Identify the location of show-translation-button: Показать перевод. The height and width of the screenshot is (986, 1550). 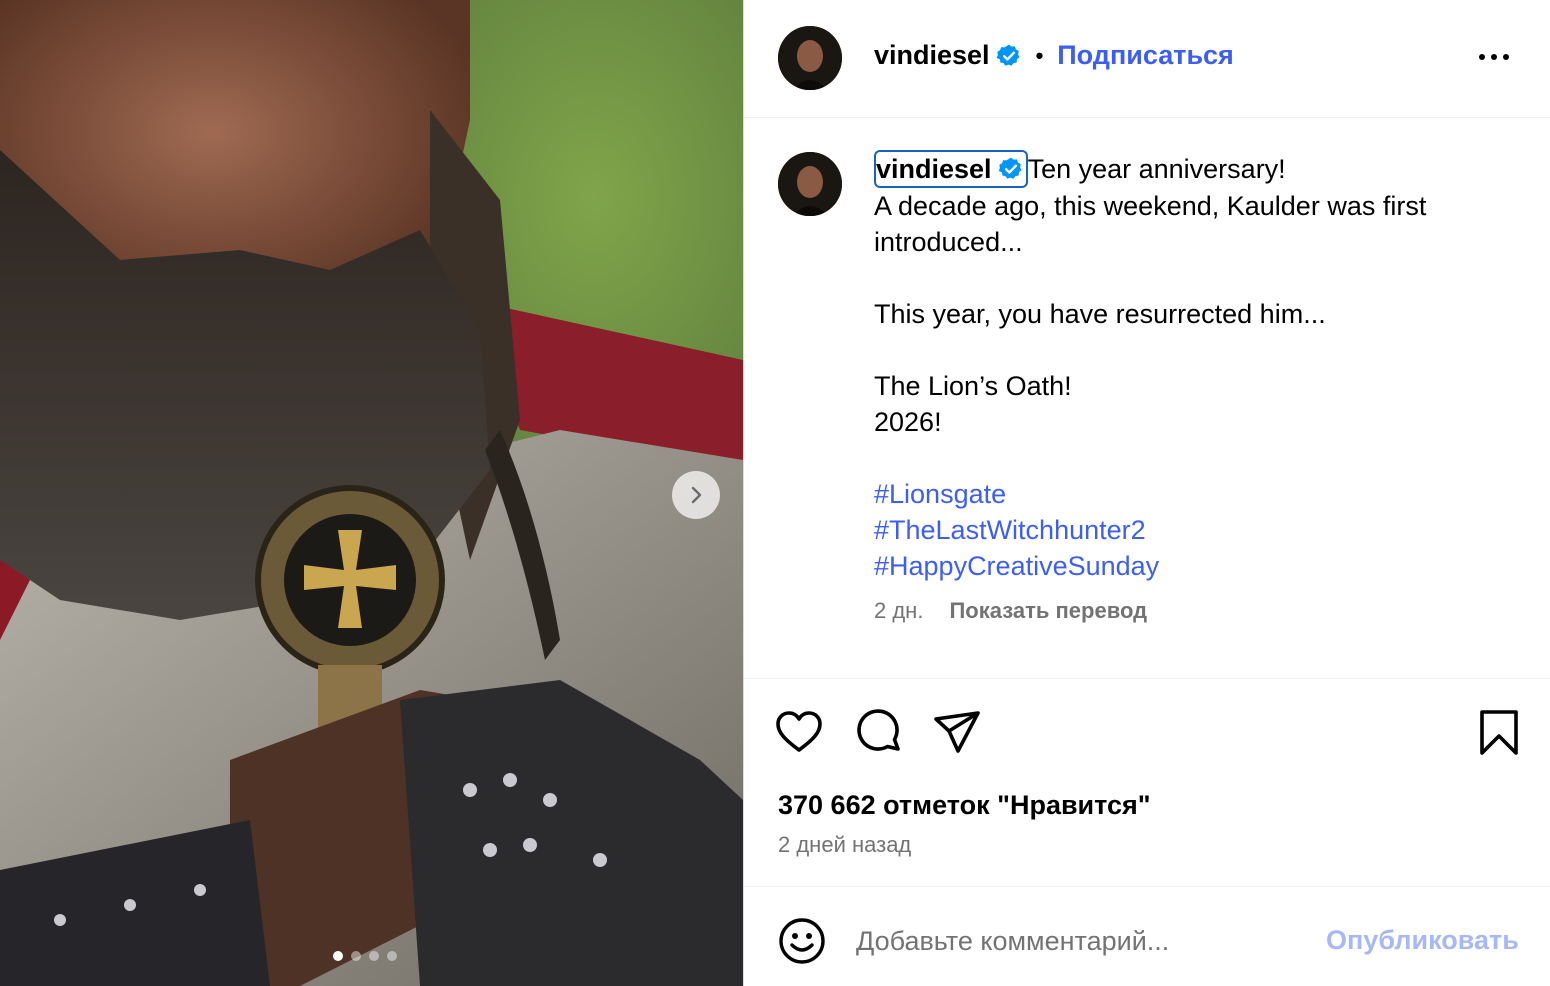
(1048, 611).